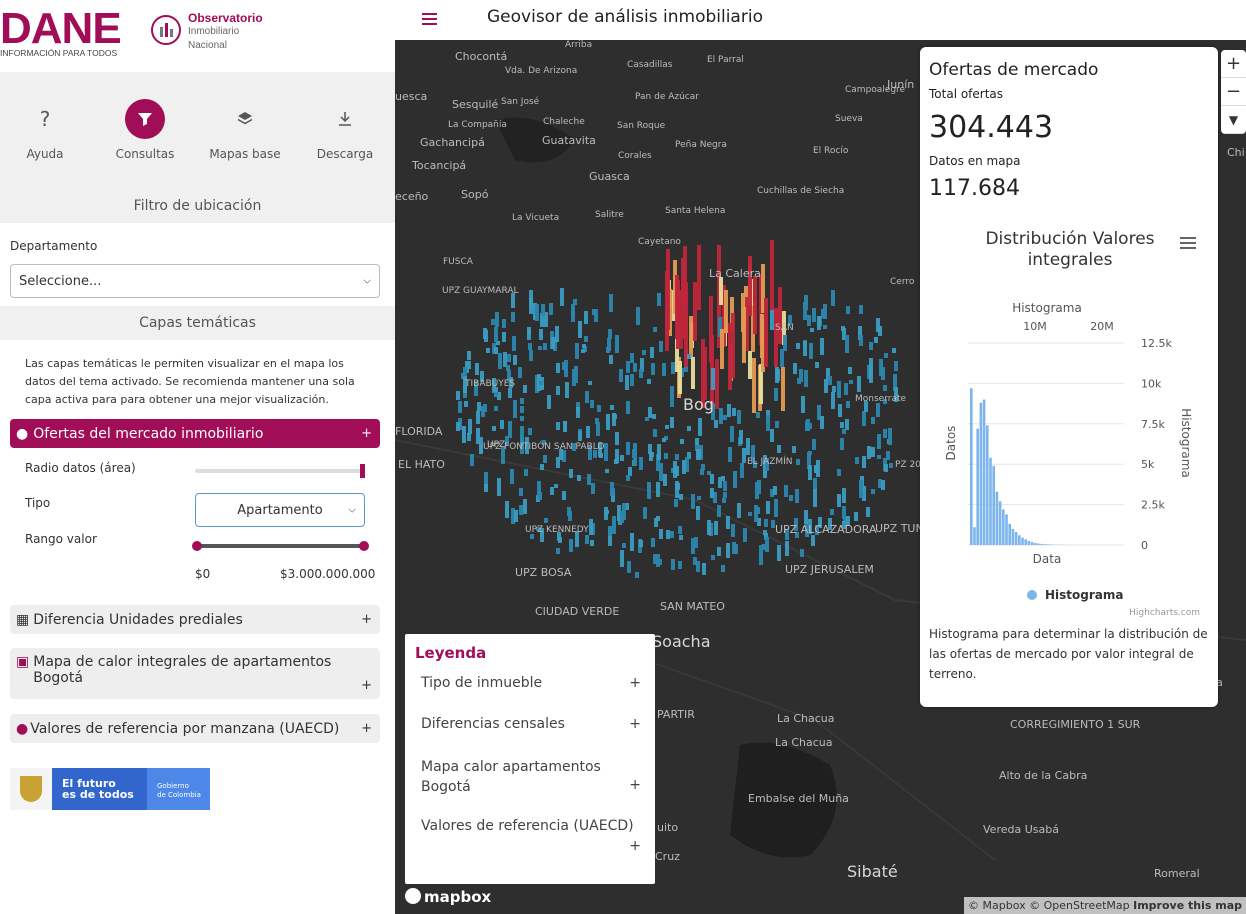 The width and height of the screenshot is (1246, 914). What do you see at coordinates (1164, 613) in the screenshot?
I see `chart-credit: Highcharts.com` at bounding box center [1164, 613].